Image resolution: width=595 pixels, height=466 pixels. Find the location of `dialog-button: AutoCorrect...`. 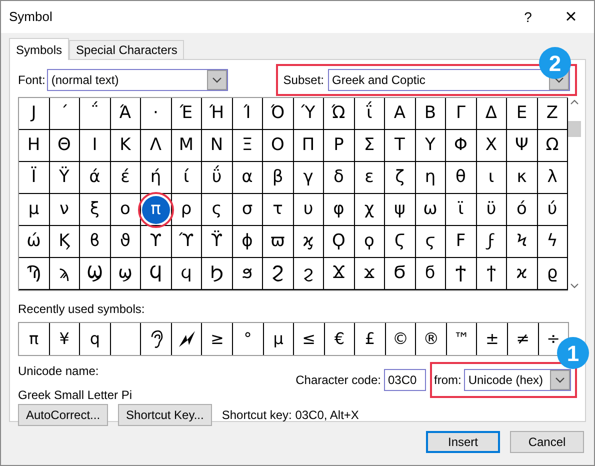

dialog-button: AutoCorrect... is located at coordinates (63, 415).